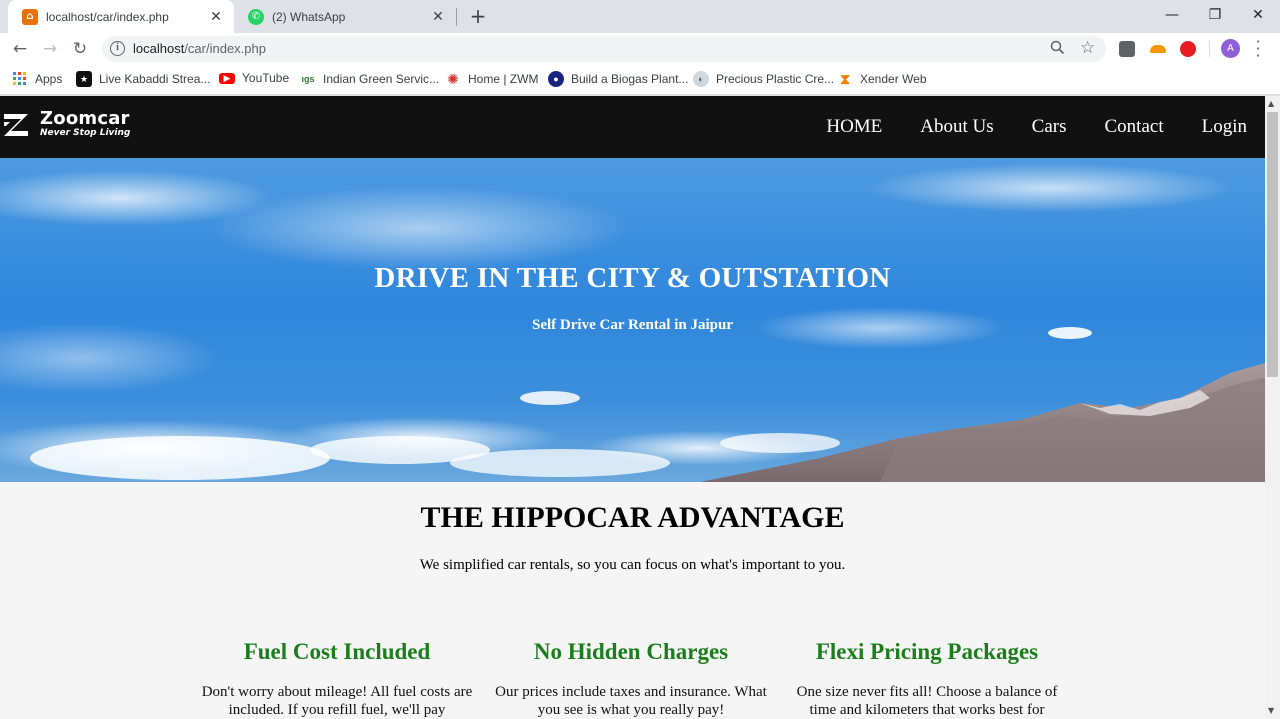  I want to click on bookmark-xender: ⧗ Xender Web, so click(881, 78).